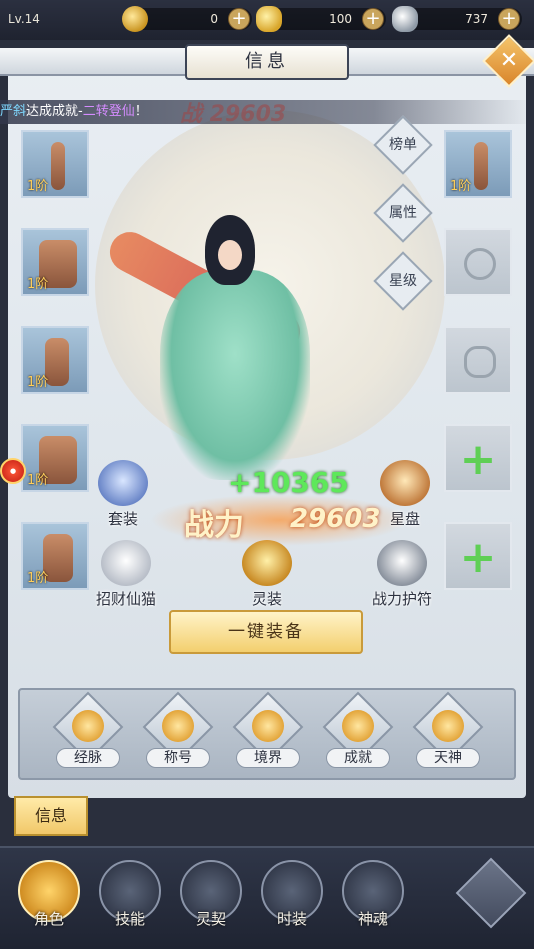  I want to click on announcement-player: 严斜, so click(13, 111).